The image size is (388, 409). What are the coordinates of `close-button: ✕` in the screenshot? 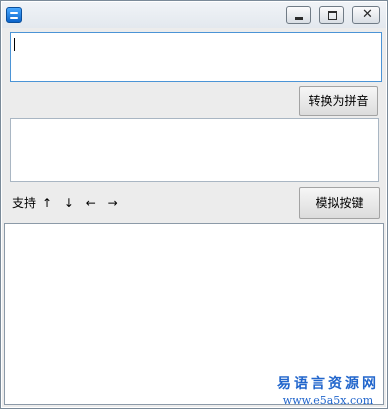 It's located at (366, 15).